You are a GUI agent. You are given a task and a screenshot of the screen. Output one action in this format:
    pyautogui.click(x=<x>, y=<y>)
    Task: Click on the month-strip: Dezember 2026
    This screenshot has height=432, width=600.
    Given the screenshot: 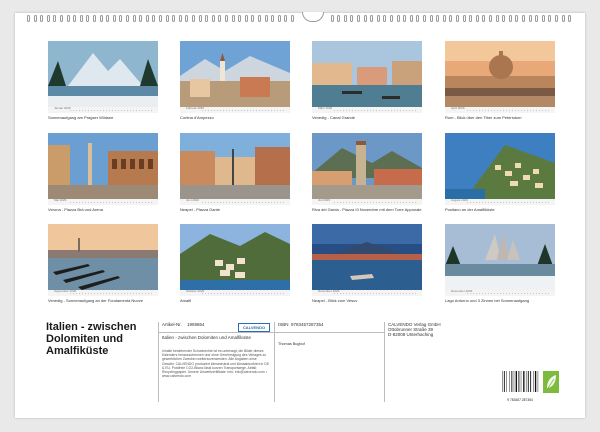 What is the action you would take?
    pyautogui.click(x=500, y=292)
    